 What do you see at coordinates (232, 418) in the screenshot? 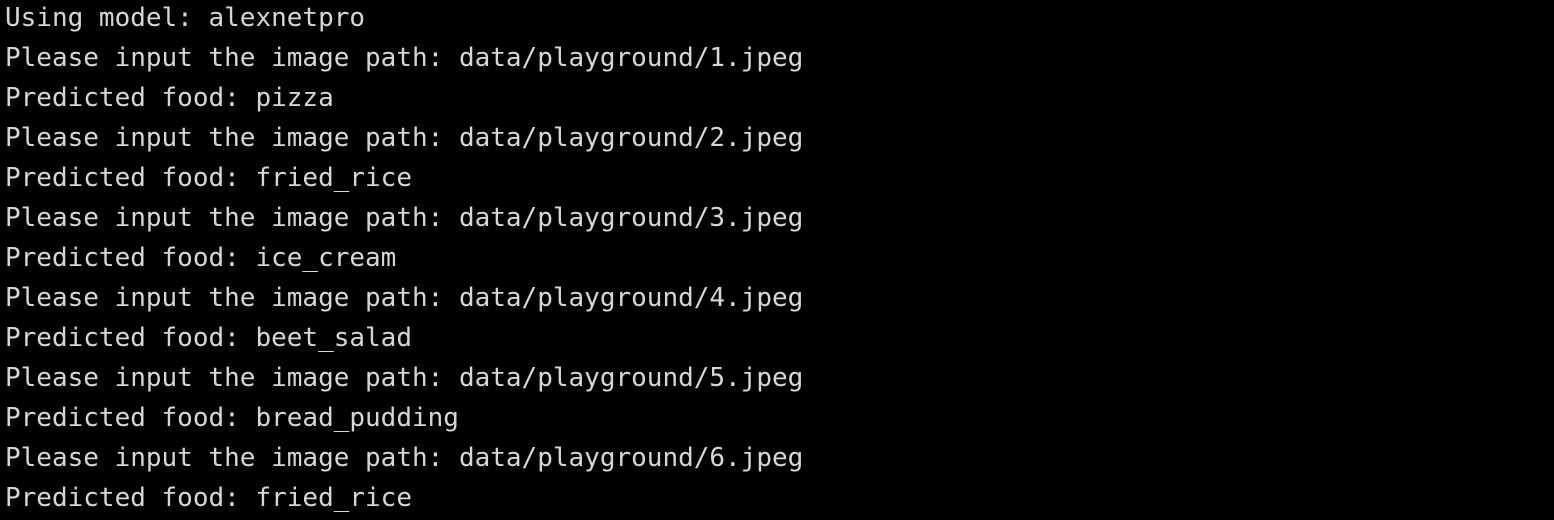
I see `prediction-result-line: Predicted food: bread_pudding` at bounding box center [232, 418].